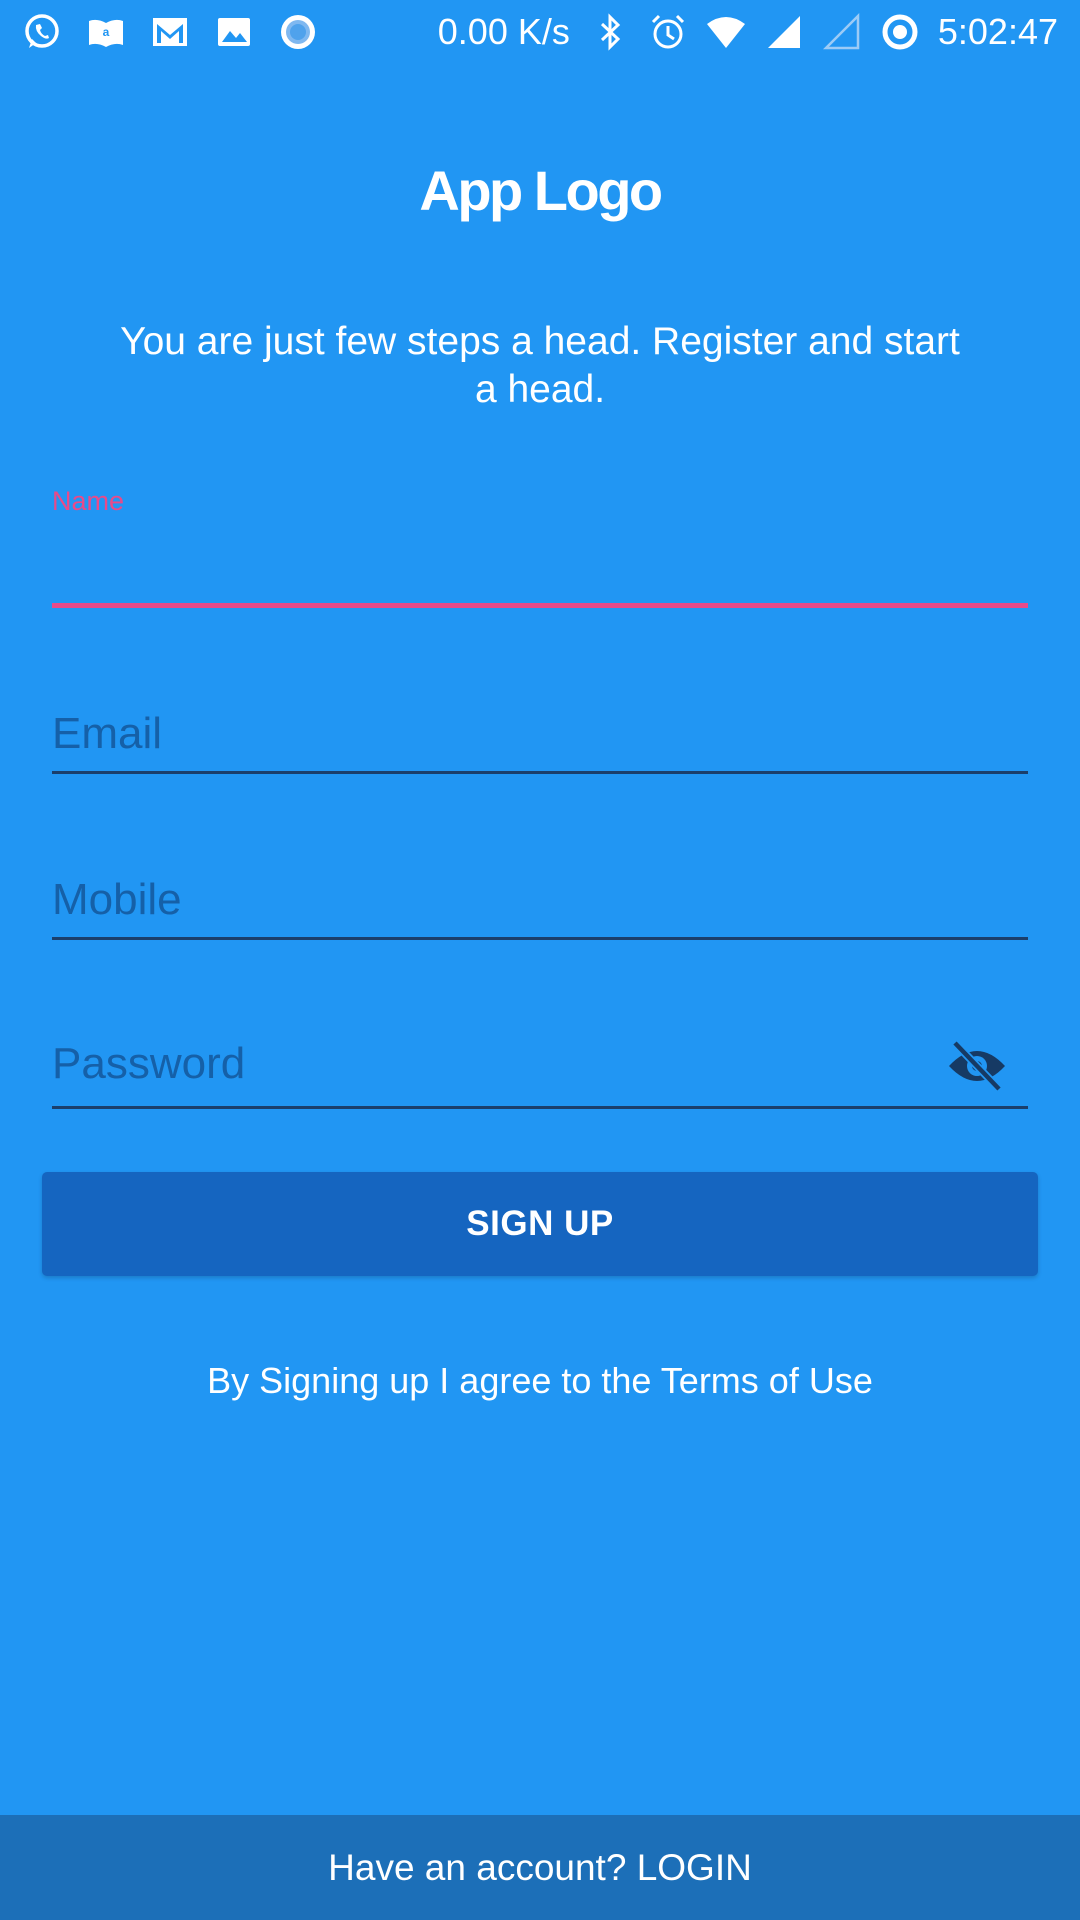 The image size is (1080, 1920). I want to click on svg-text: a, so click(106, 32).